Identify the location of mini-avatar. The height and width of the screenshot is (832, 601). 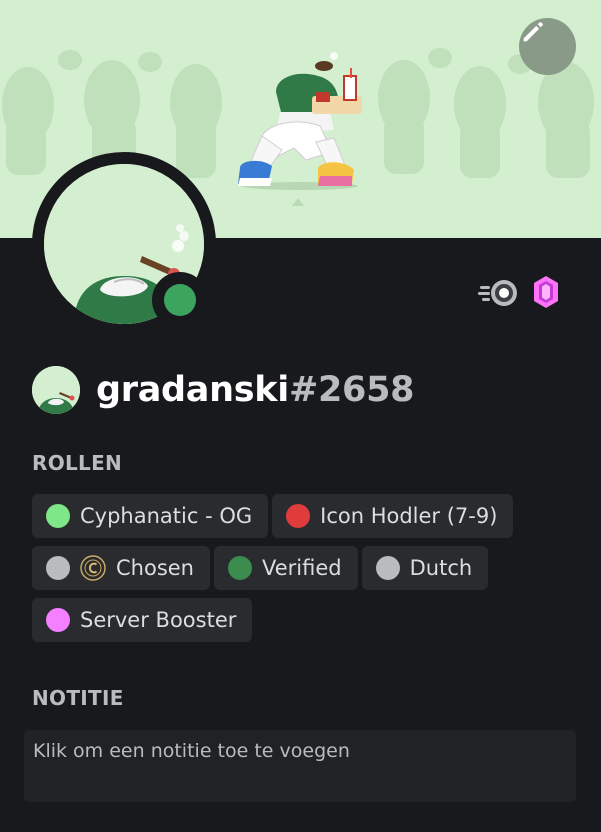
(56, 390).